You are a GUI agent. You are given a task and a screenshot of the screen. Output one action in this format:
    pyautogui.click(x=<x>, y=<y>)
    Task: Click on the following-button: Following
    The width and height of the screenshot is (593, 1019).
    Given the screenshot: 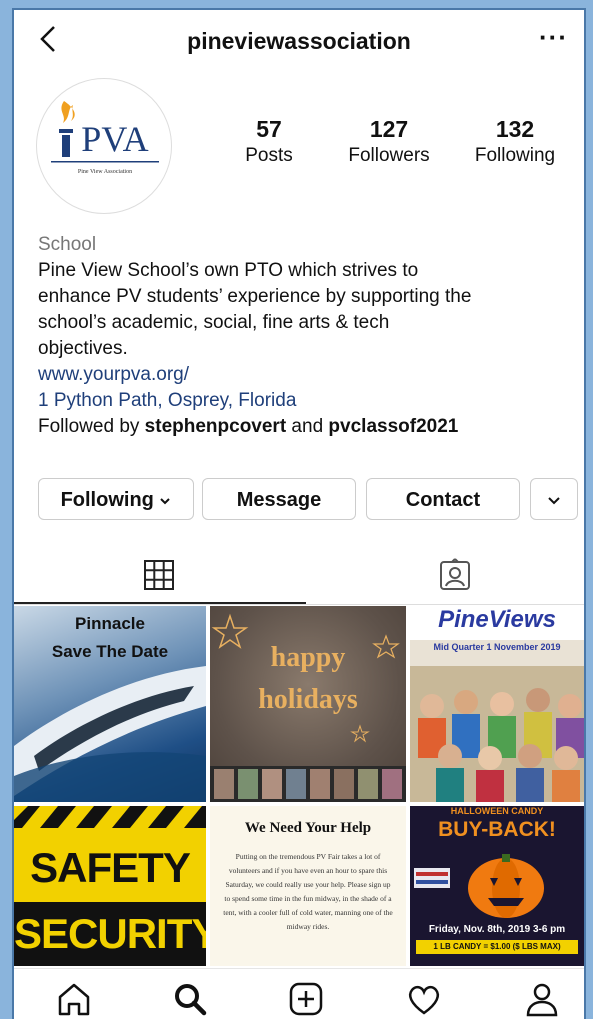 What is the action you would take?
    pyautogui.click(x=116, y=499)
    